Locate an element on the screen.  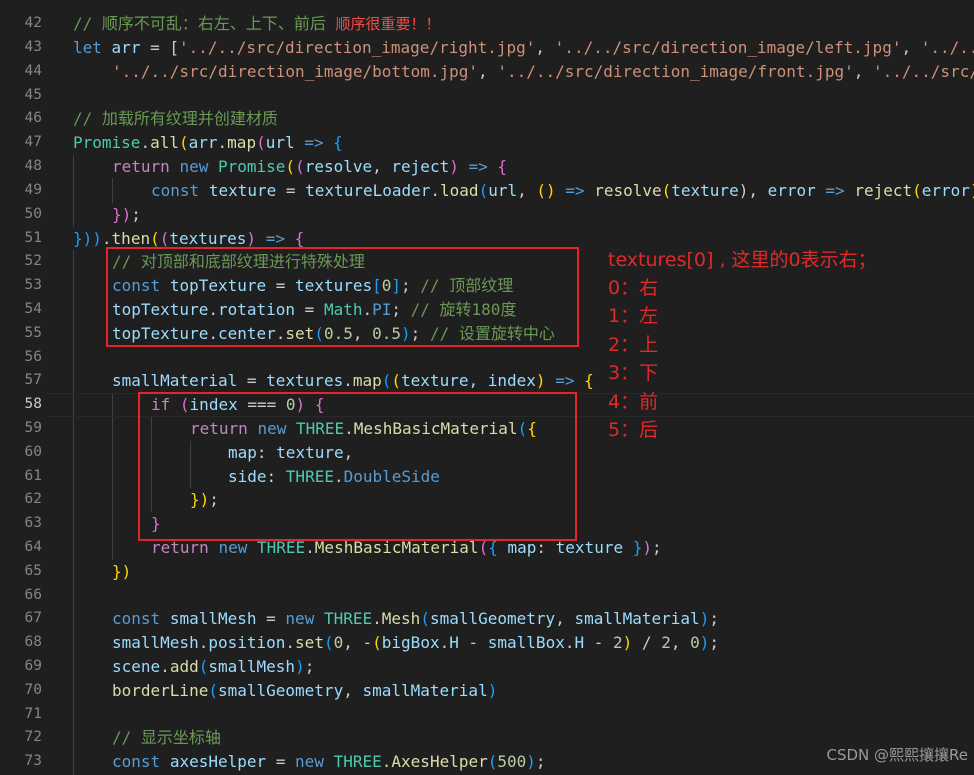
line-number: 50 is located at coordinates (33, 214).